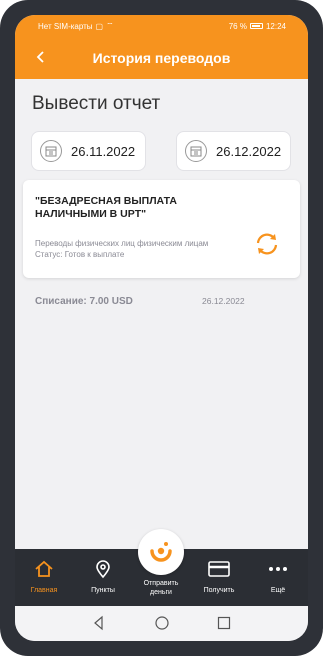 The height and width of the screenshot is (656, 323). What do you see at coordinates (223, 301) in the screenshot?
I see `transfer-date: 26.12.2022` at bounding box center [223, 301].